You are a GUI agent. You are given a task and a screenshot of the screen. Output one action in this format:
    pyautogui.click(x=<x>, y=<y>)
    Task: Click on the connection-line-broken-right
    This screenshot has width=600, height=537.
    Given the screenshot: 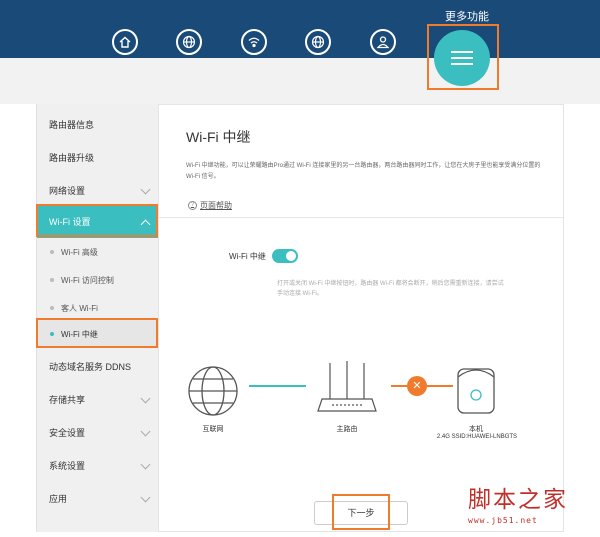 What is the action you would take?
    pyautogui.click(x=440, y=386)
    